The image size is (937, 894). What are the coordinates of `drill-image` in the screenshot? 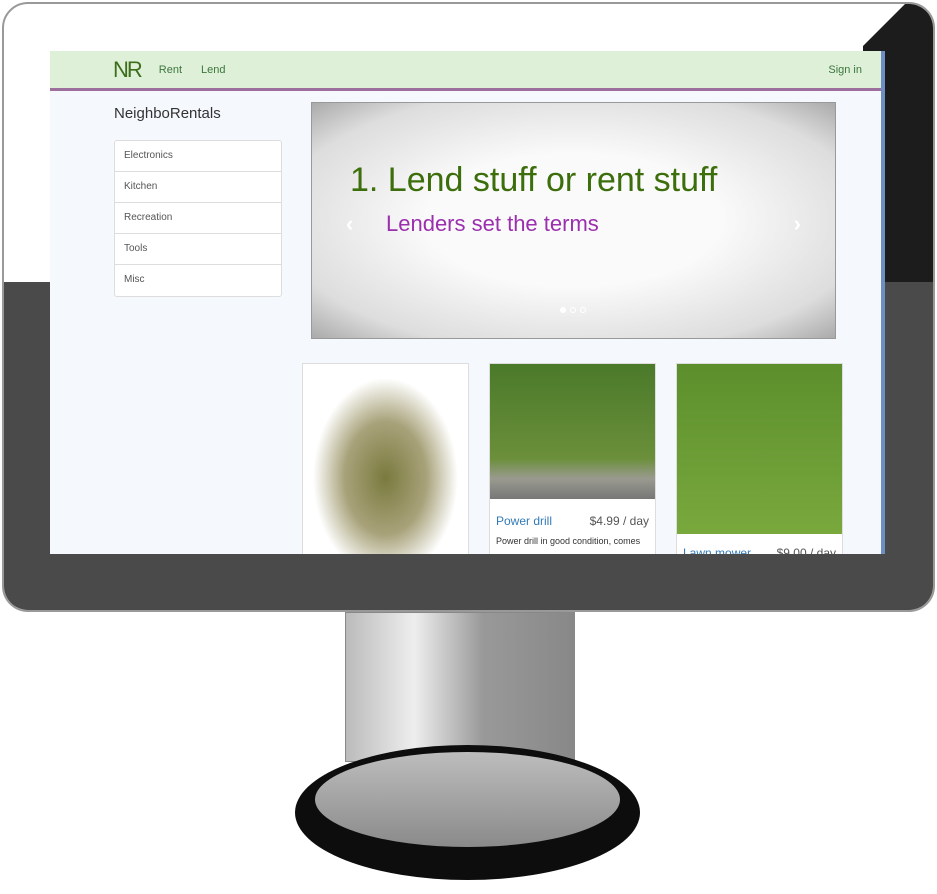 It's located at (572, 431).